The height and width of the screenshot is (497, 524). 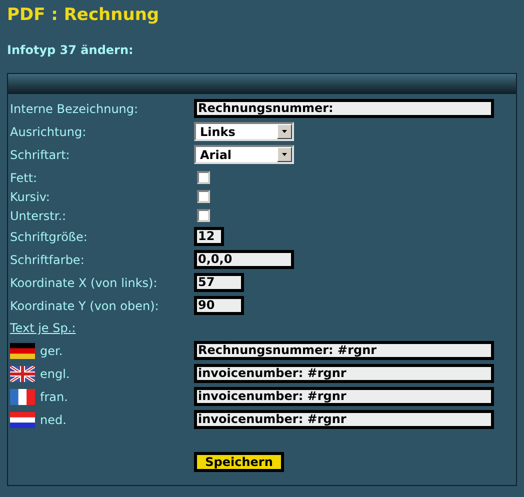 I want to click on field-label: Schriftart:, so click(x=40, y=154).